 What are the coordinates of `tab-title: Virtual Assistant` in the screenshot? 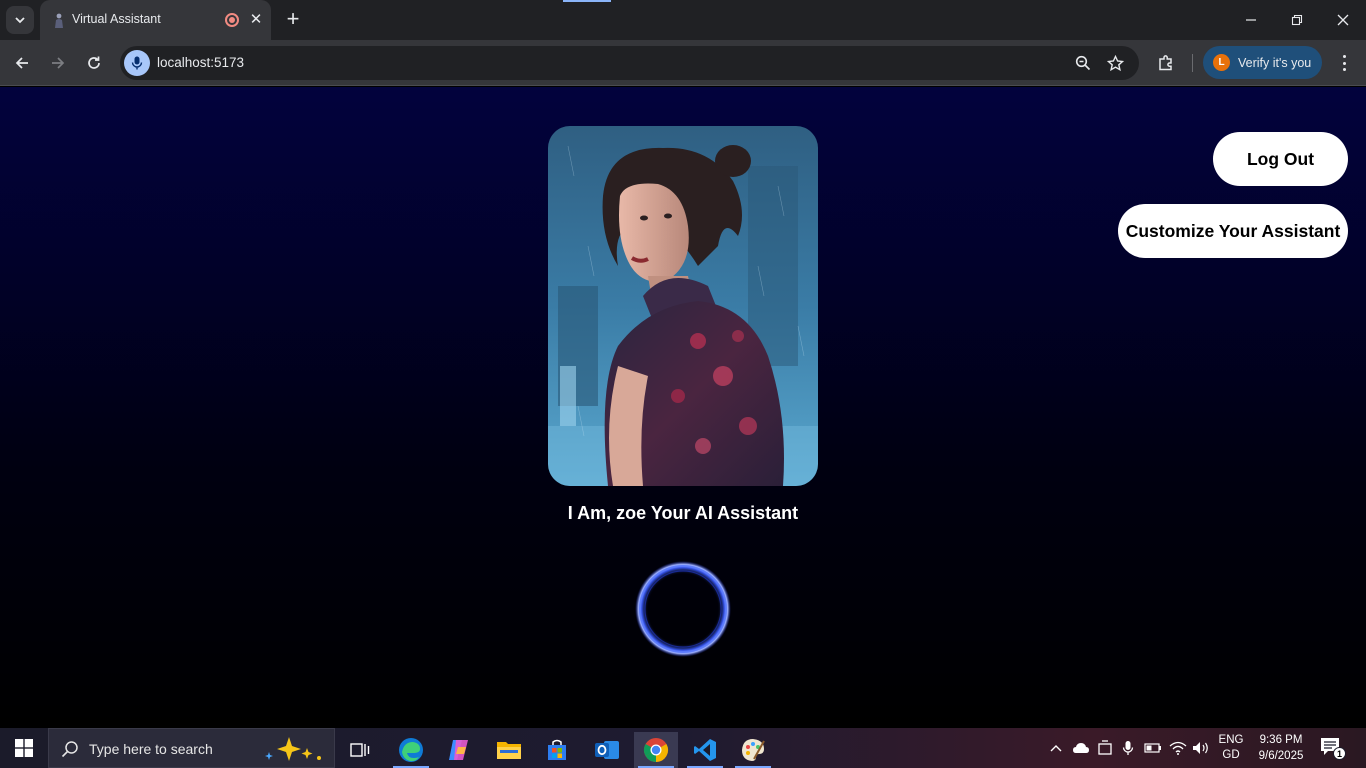 It's located at (116, 19).